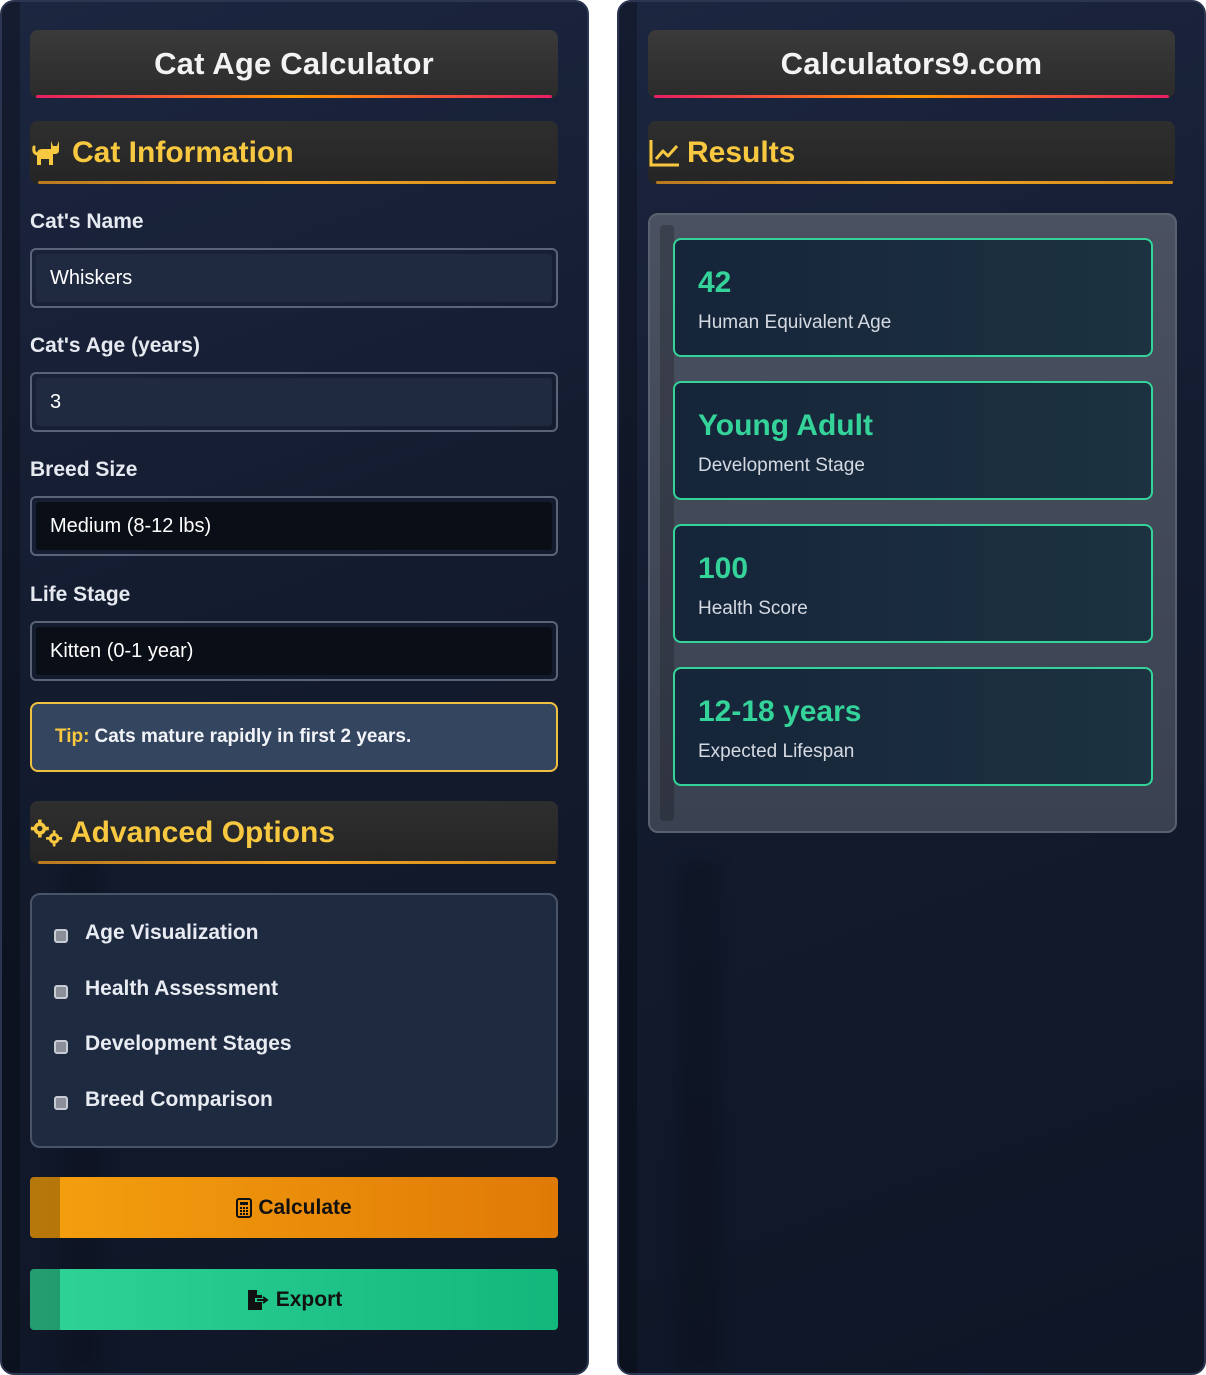 The image size is (1206, 1375). I want to click on export-button: Export, so click(294, 1299).